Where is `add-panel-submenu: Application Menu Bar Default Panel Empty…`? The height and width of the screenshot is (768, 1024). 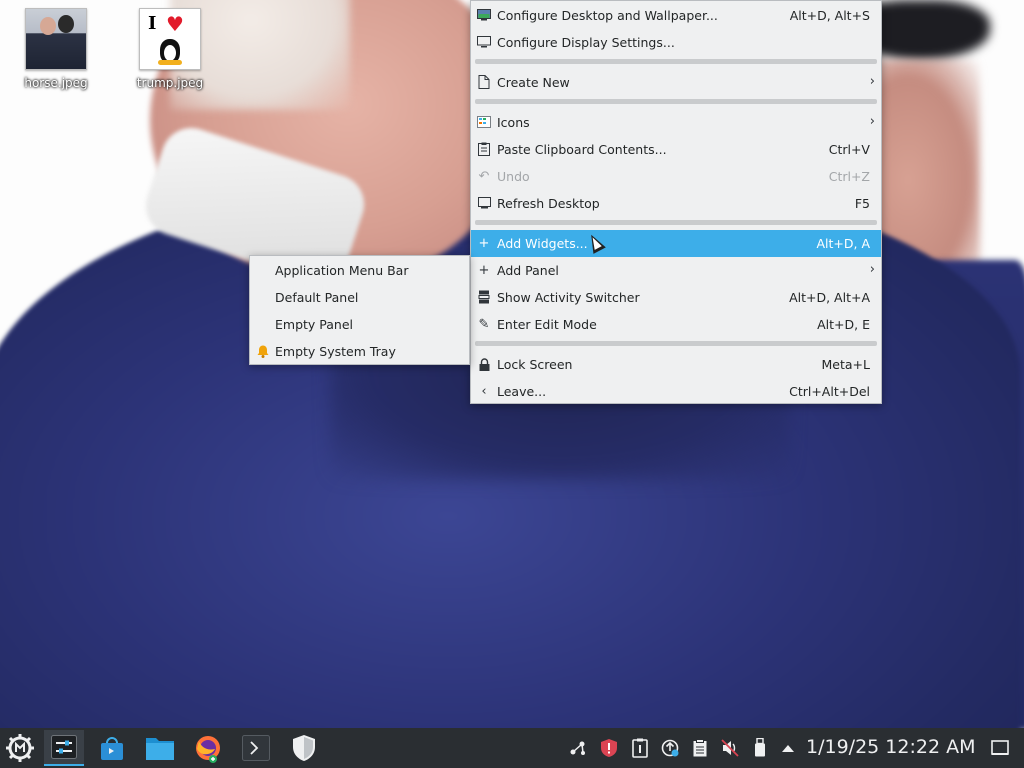 add-panel-submenu: Application Menu Bar Default Panel Empty… is located at coordinates (359, 310).